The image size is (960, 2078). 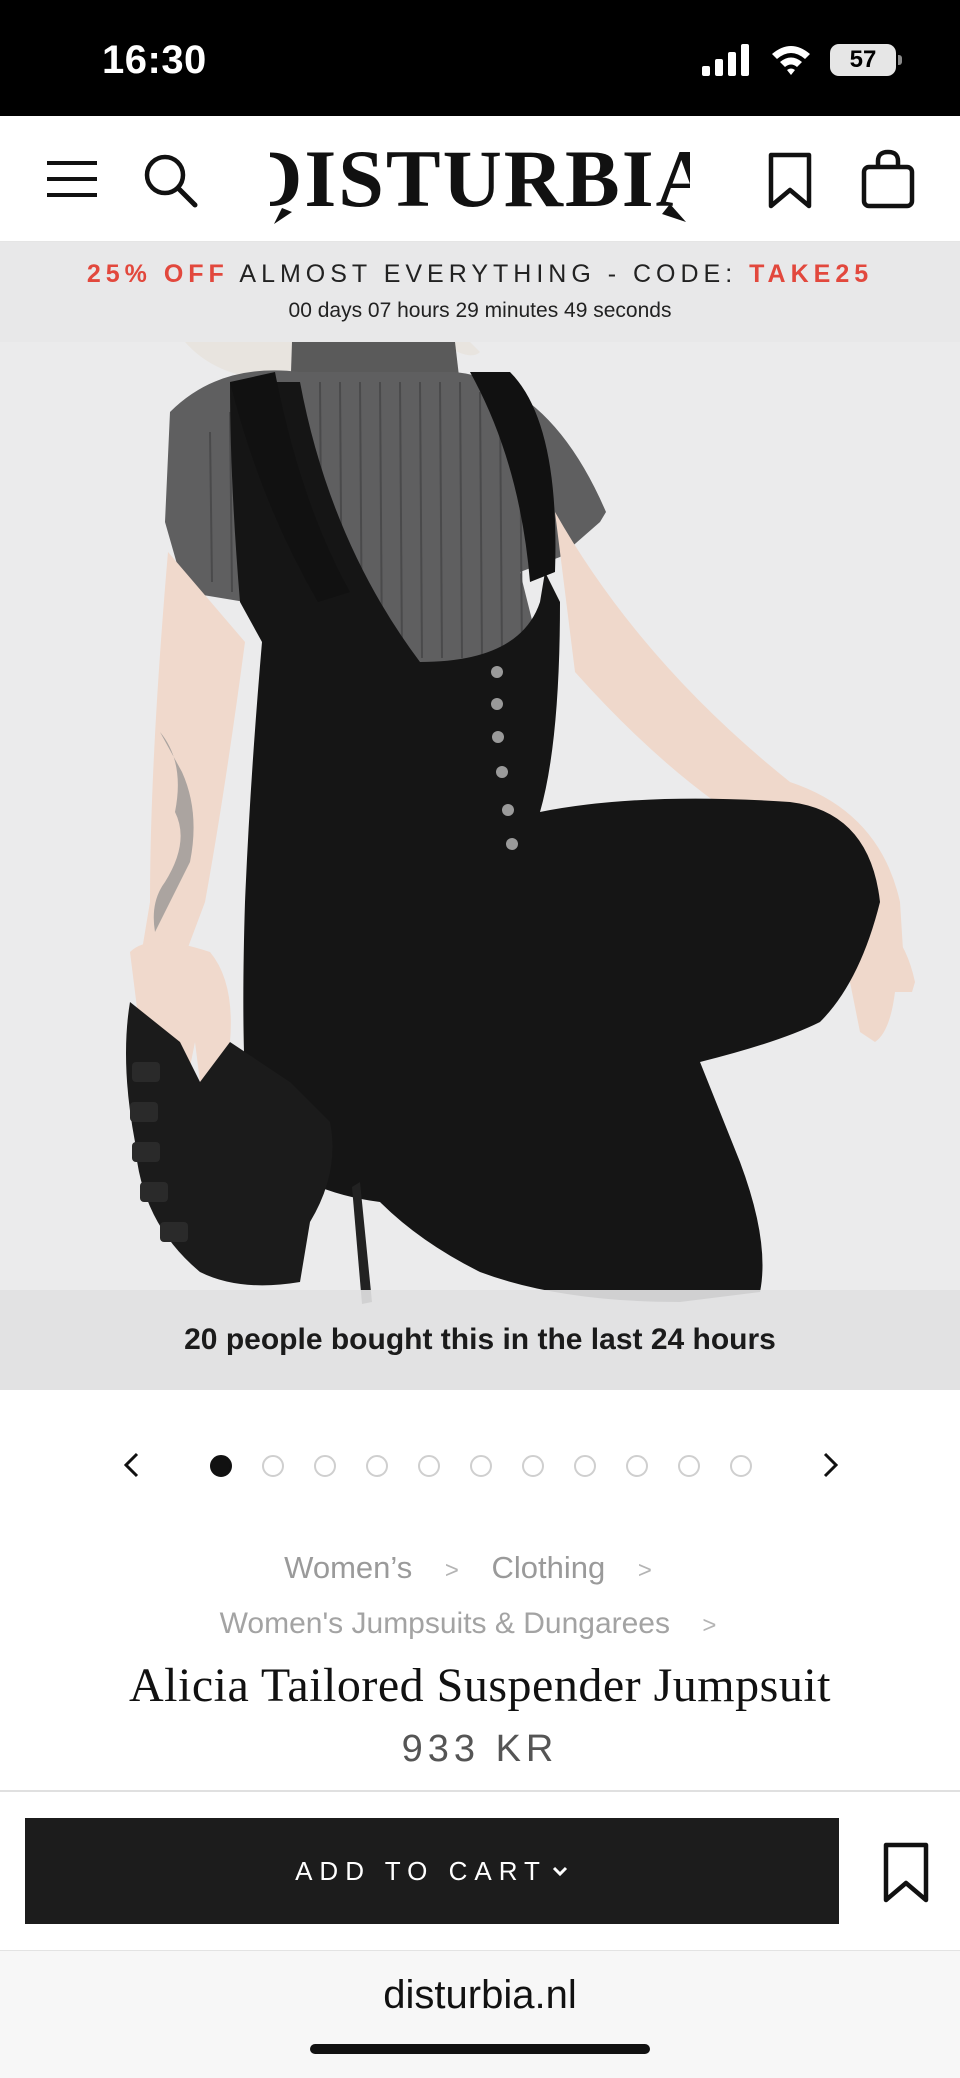 What do you see at coordinates (480, 1685) in the screenshot?
I see `product-title: Alicia Tailored Suspender Jumpsuit` at bounding box center [480, 1685].